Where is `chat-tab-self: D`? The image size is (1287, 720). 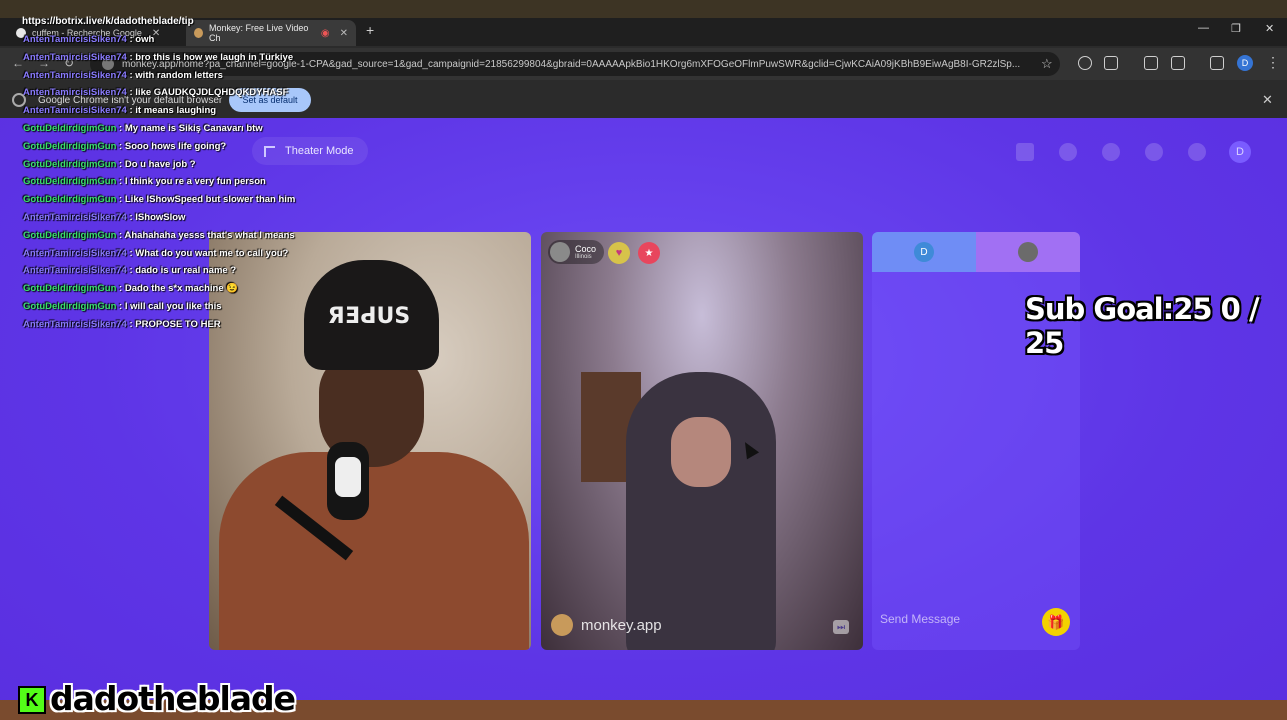 chat-tab-self: D is located at coordinates (924, 252).